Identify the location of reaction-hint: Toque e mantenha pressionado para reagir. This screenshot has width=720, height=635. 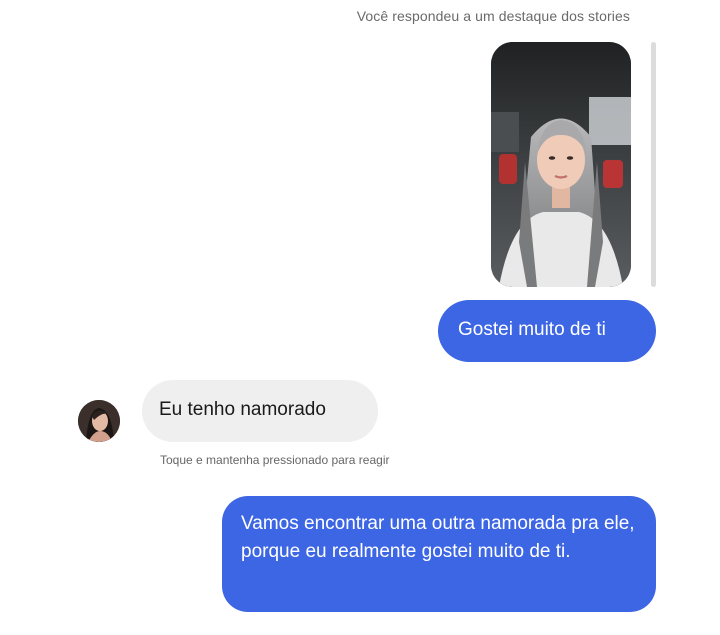
(275, 460).